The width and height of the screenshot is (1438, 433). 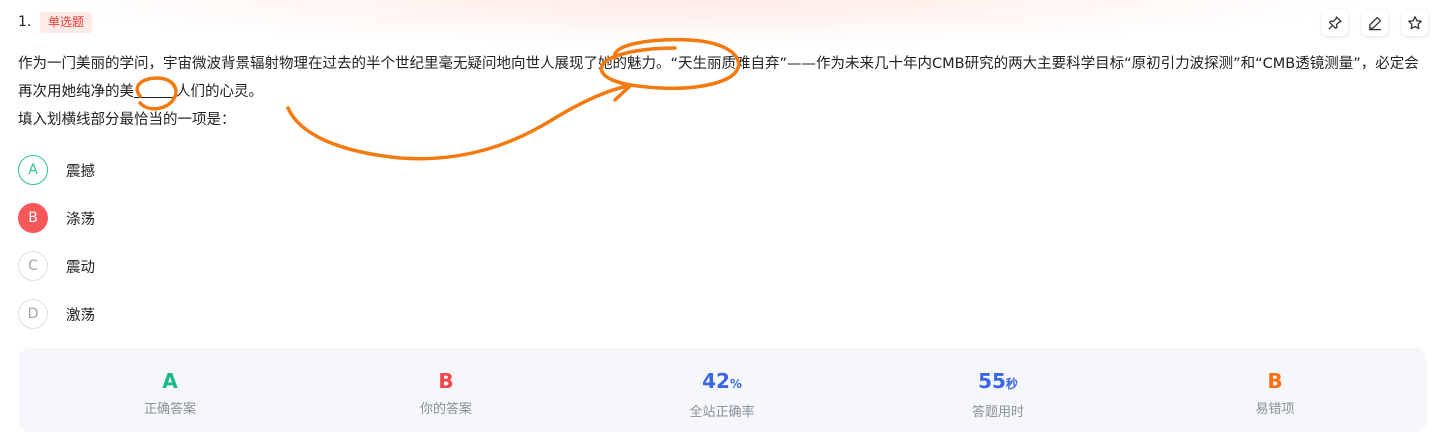 I want to click on stat-common-wrong: B 易错项, so click(x=1275, y=382).